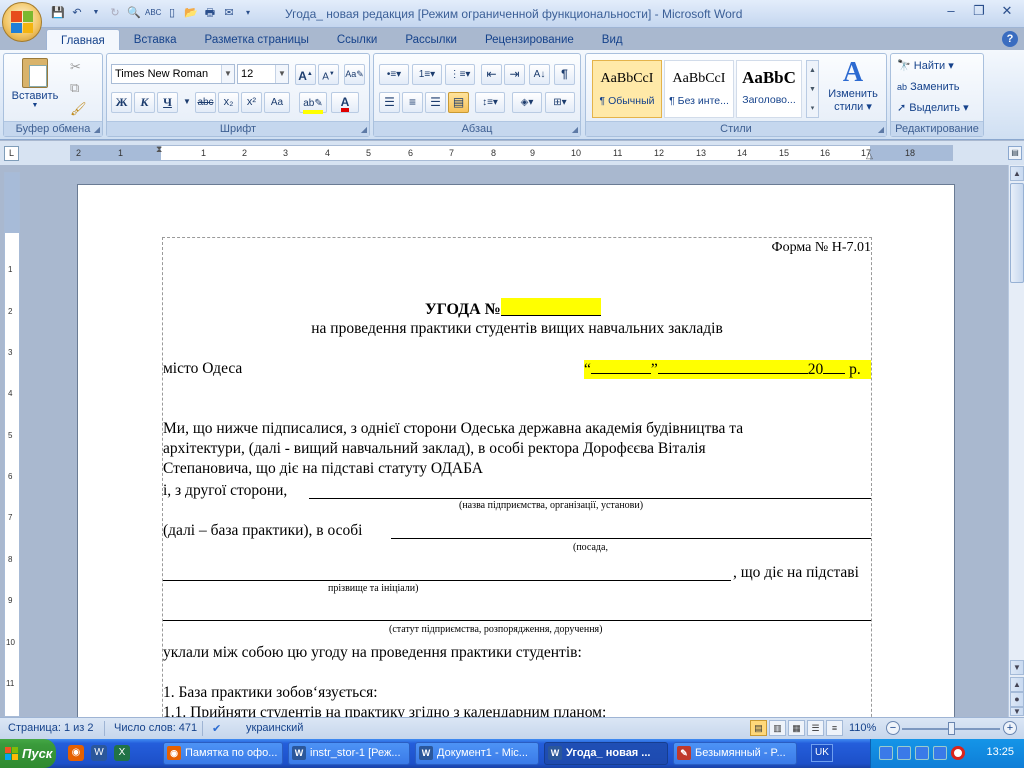  What do you see at coordinates (96, 13) in the screenshot?
I see `undo-dropdown-icon: ▼` at bounding box center [96, 13].